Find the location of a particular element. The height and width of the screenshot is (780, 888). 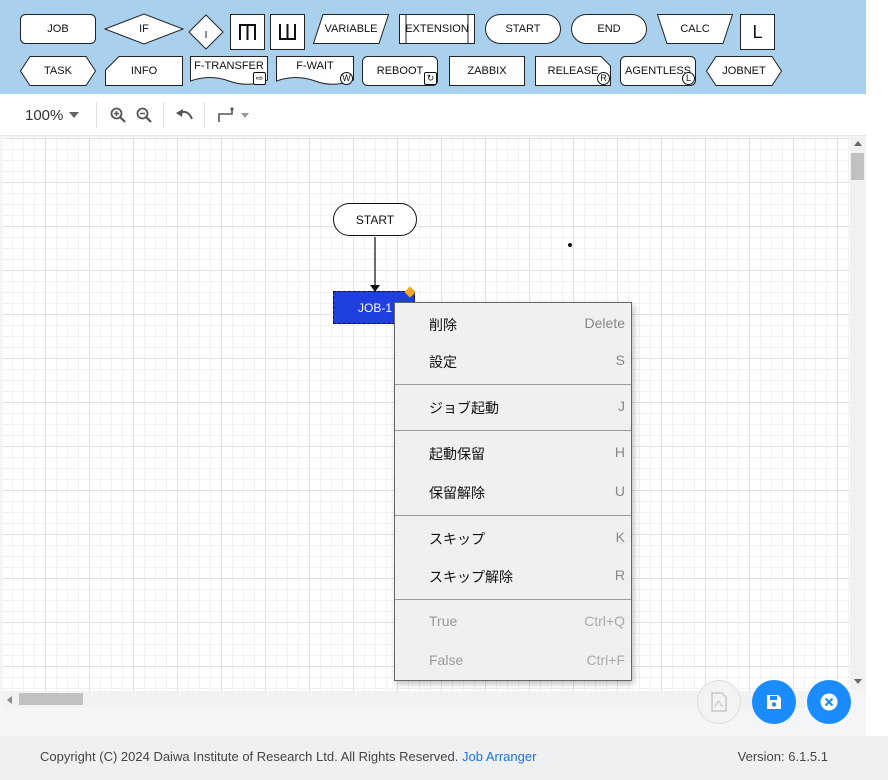

palette-parallel: I is located at coordinates (206, 32).